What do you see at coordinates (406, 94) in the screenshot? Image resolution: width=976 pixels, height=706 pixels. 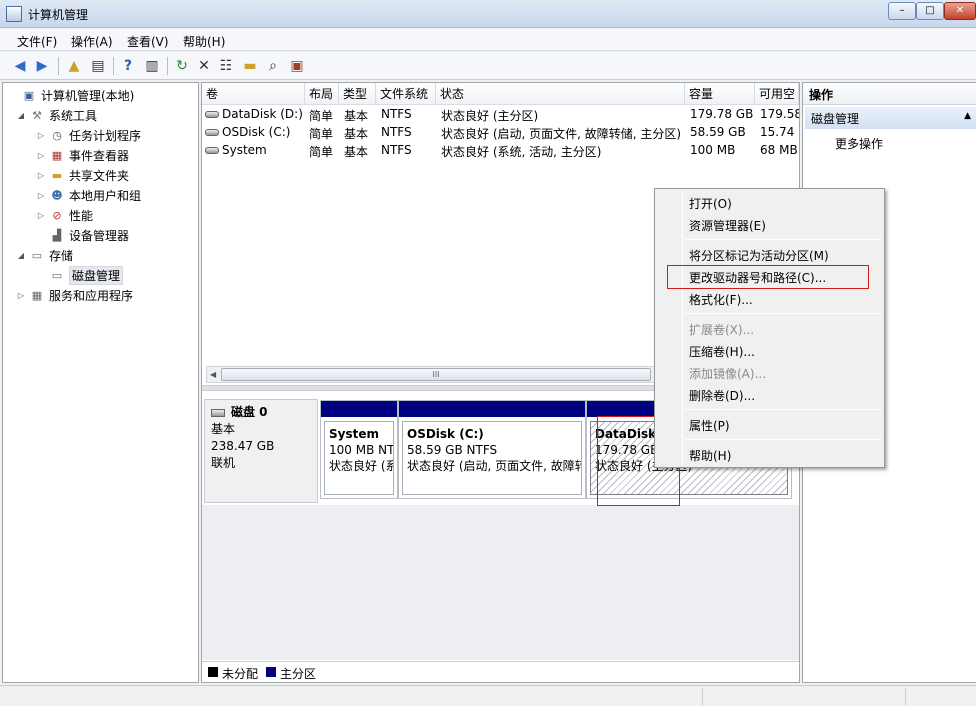 I see `column-header-filesystem: 文件系统` at bounding box center [406, 94].